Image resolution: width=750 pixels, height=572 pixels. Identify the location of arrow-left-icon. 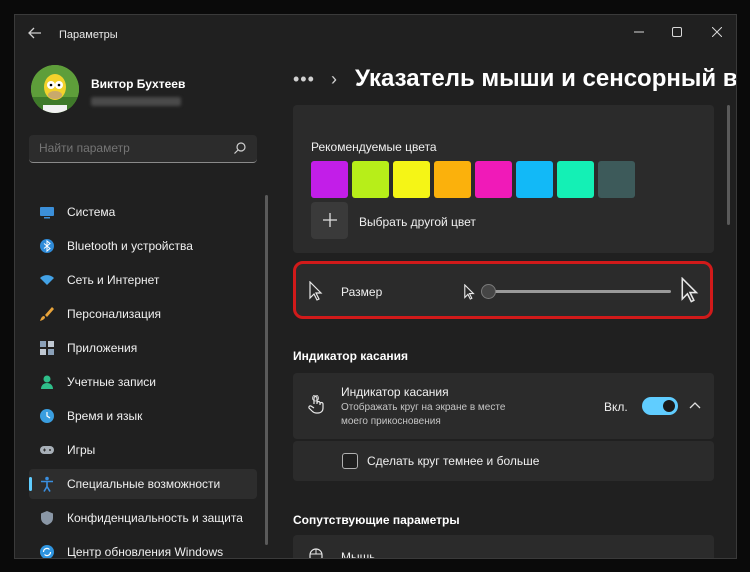
(34, 33).